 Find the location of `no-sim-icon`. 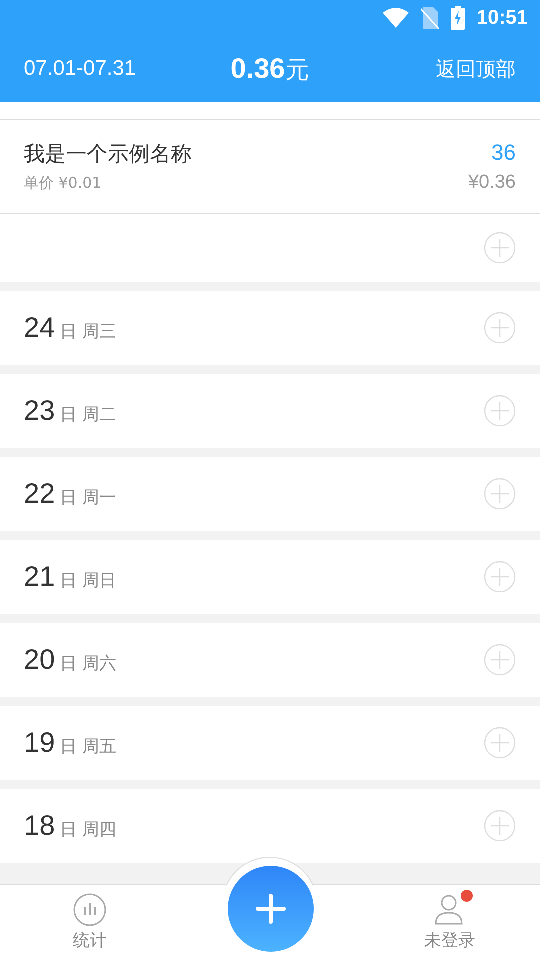

no-sim-icon is located at coordinates (429, 18).